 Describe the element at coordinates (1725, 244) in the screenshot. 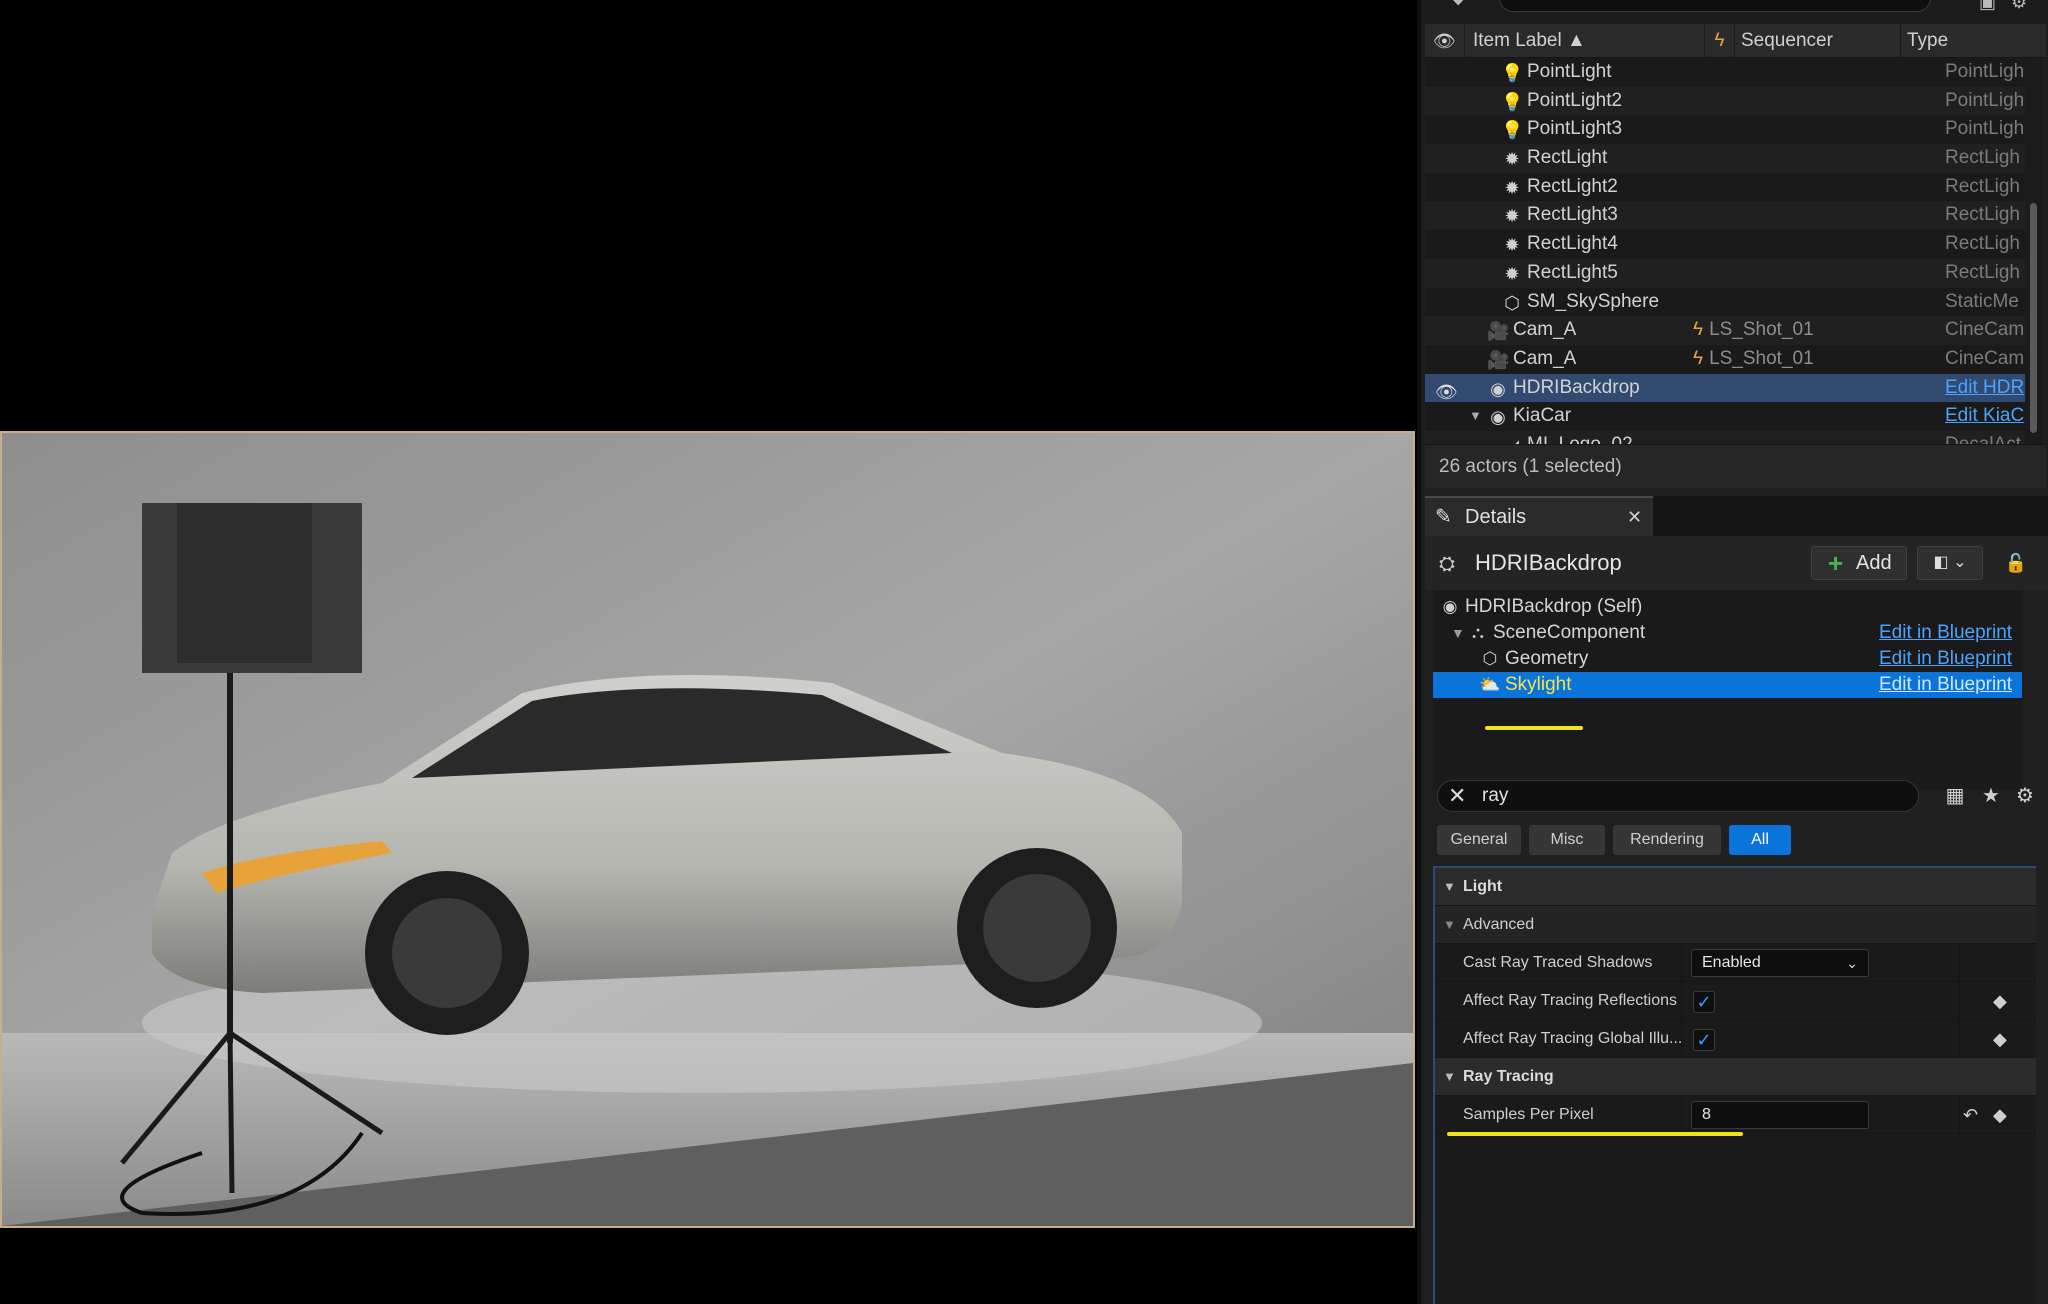

I see `outliner-row: ✹ RectLight4 RectLigh` at that location.